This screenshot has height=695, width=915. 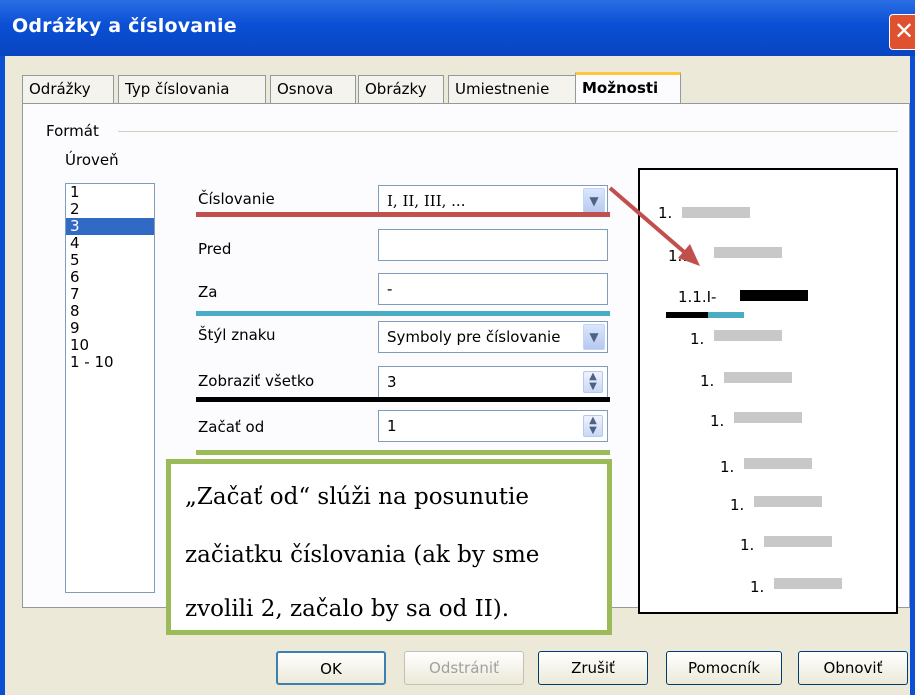 I want to click on help-button: Pomocník, so click(x=724, y=668).